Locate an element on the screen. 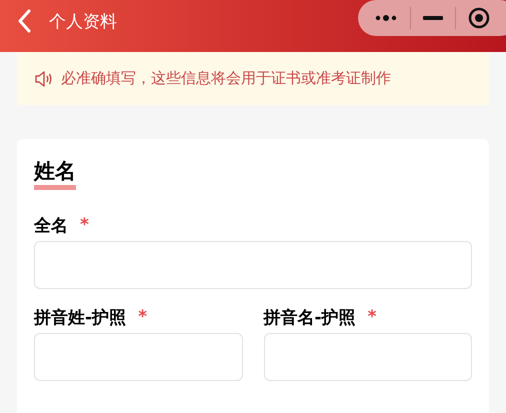 The image size is (506, 413). minimize-icon is located at coordinates (433, 18).